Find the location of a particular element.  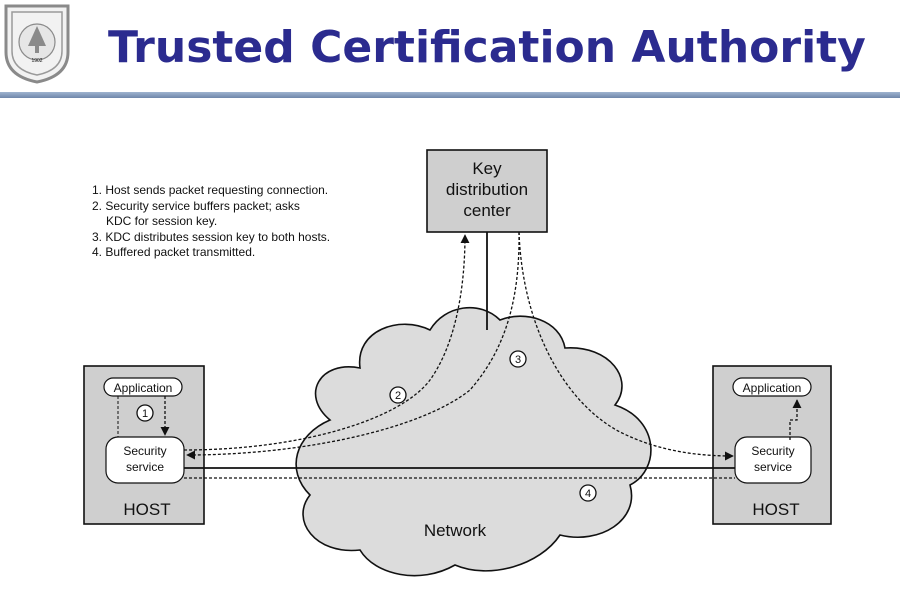

left-host-label: HOST is located at coordinates (146, 509).